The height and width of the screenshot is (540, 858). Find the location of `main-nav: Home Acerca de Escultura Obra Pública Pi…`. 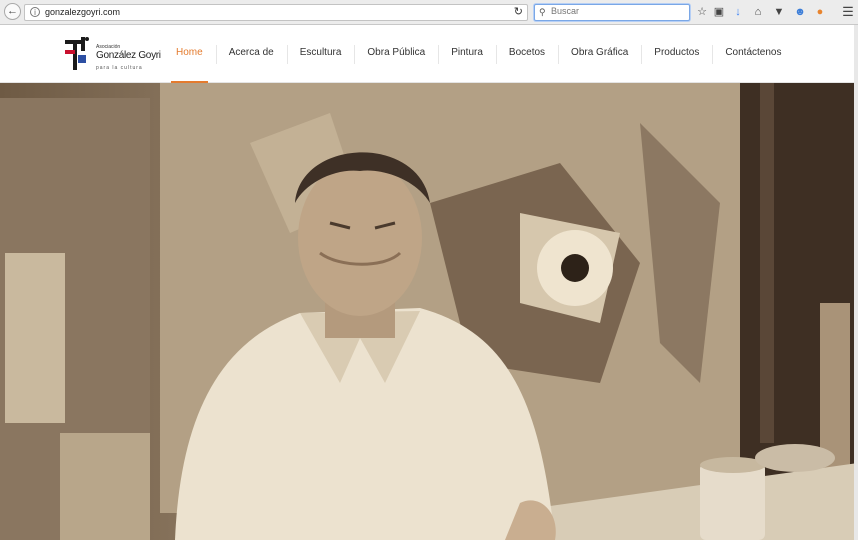

main-nav: Home Acerca de Escultura Obra Pública Pi… is located at coordinates (478, 54).